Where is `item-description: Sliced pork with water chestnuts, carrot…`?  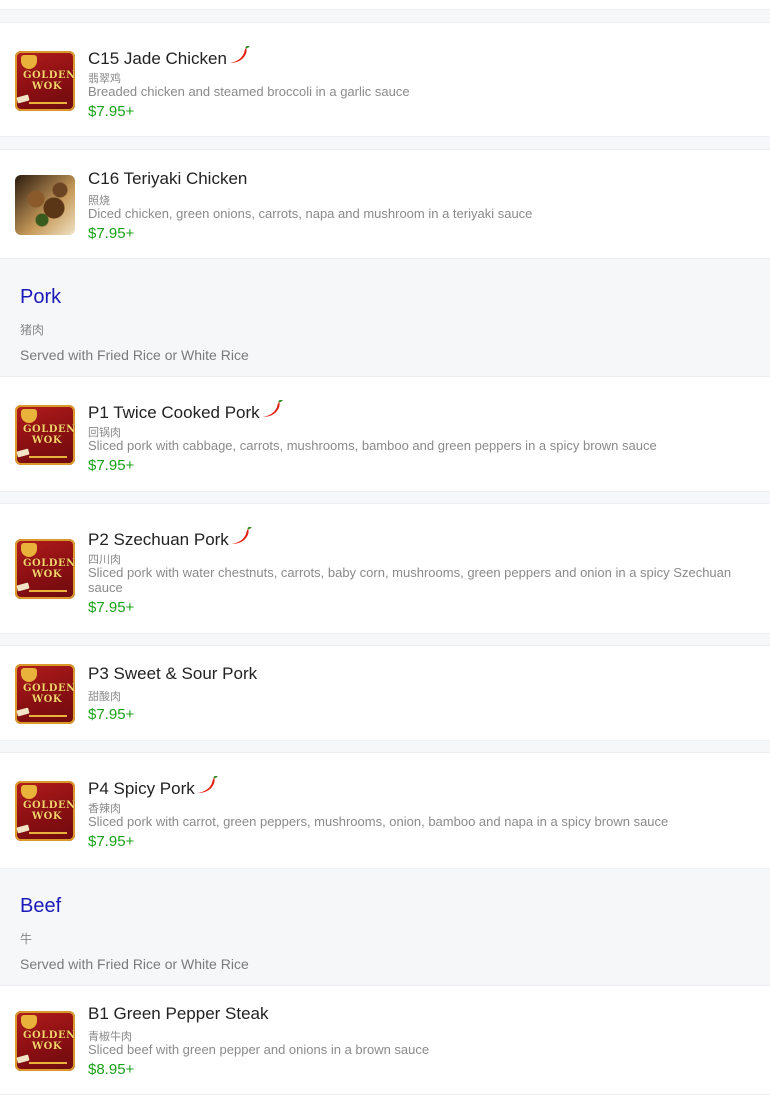 item-description: Sliced pork with water chestnuts, carrot… is located at coordinates (410, 580).